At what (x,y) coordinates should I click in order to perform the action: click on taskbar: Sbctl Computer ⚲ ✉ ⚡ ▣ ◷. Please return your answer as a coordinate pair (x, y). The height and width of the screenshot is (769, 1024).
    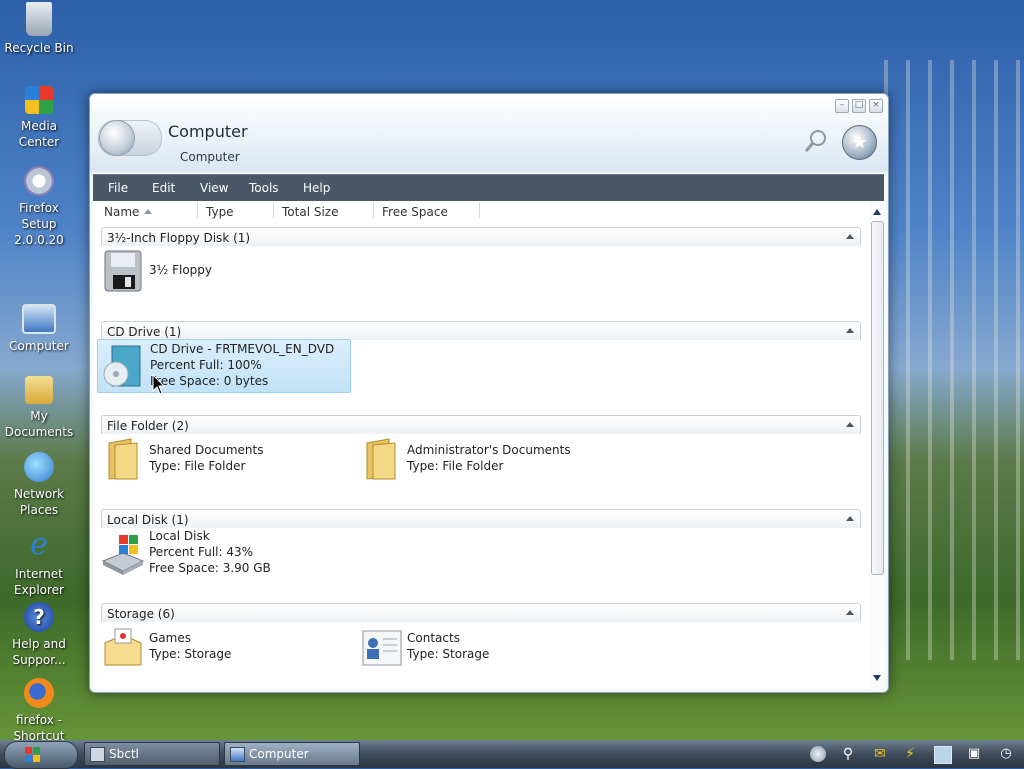
    Looking at the image, I should click on (512, 754).